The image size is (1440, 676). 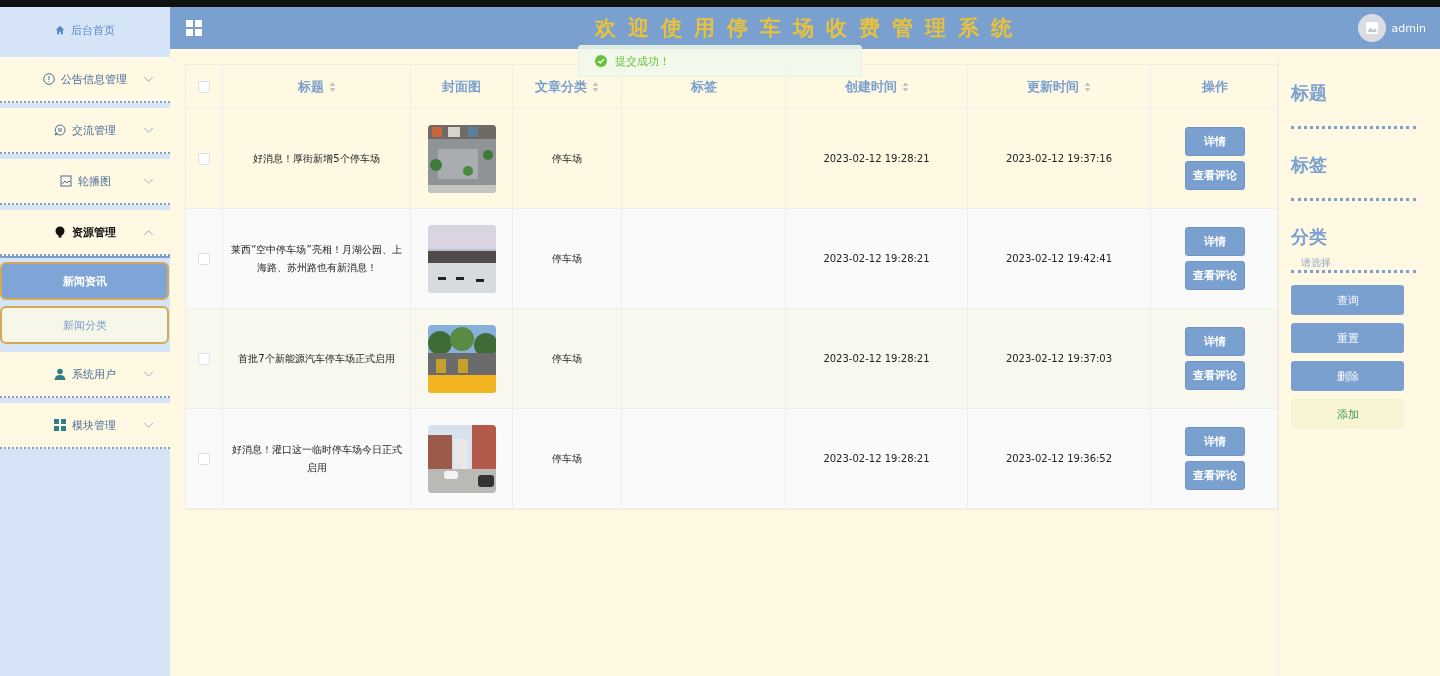 I want to click on home-link: 后台首页, so click(x=85, y=30).